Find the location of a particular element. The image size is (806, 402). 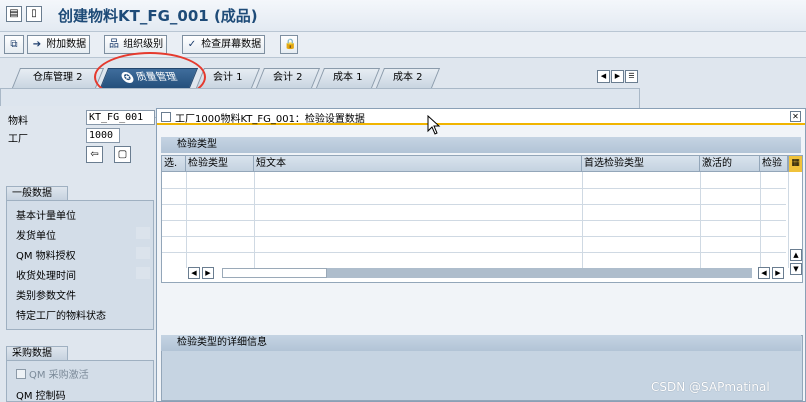

tab-prev-icon: ◀ is located at coordinates (603, 76).